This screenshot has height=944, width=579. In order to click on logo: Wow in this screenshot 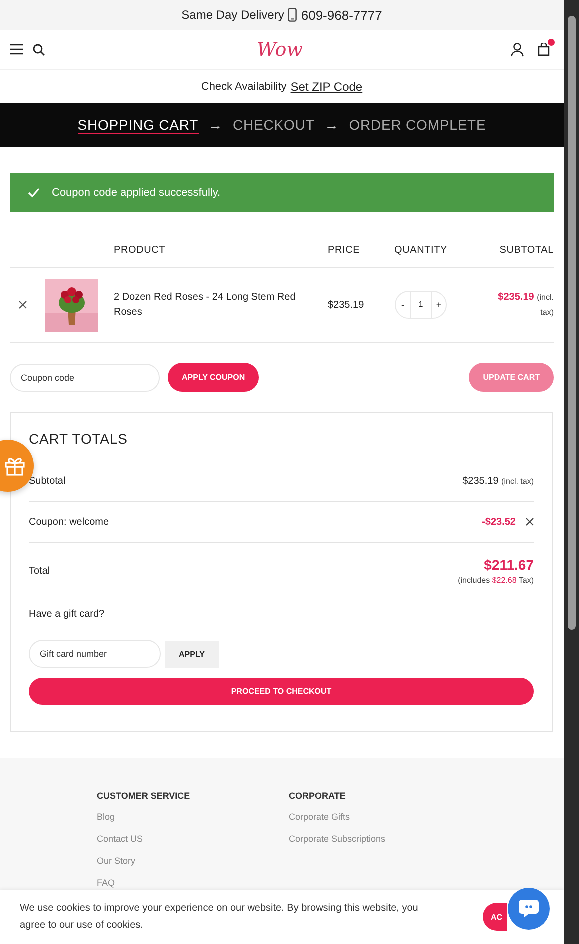, I will do `click(280, 49)`.